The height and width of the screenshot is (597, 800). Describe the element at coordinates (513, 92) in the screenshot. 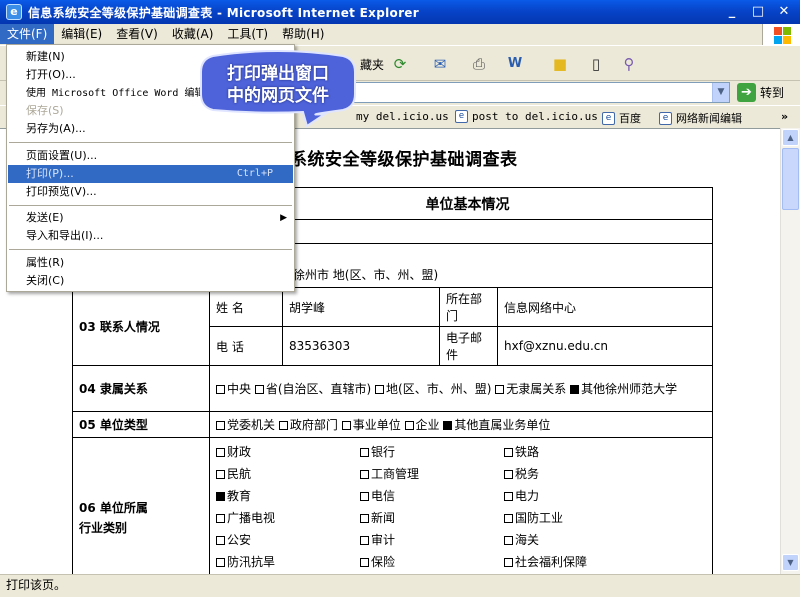

I see `address-input: ▼` at that location.